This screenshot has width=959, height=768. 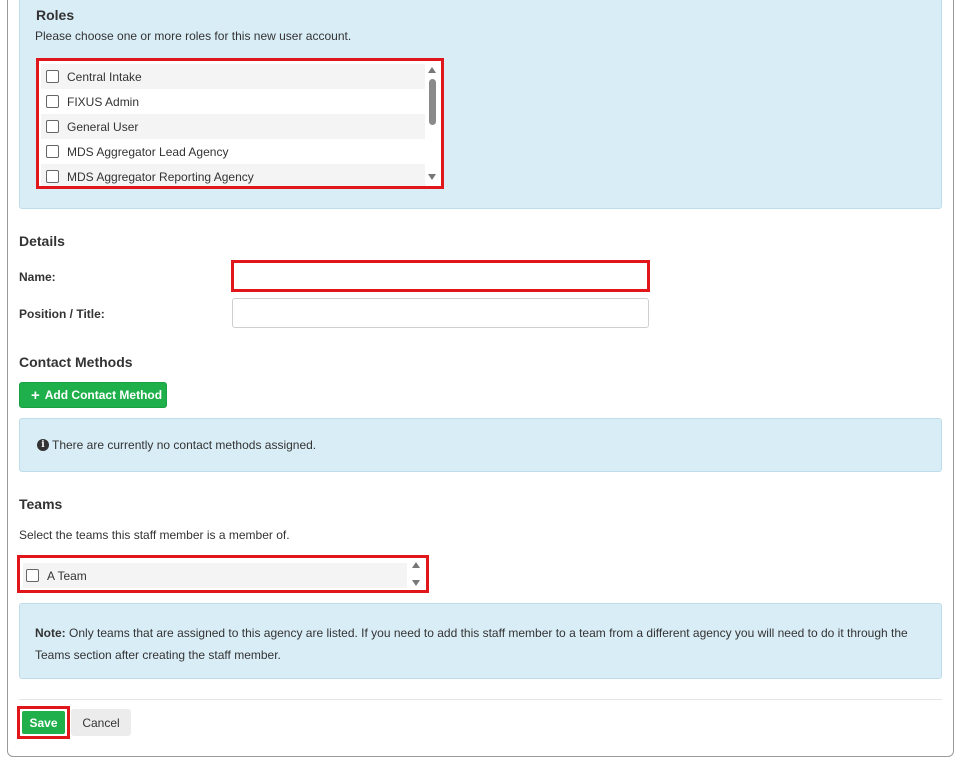 What do you see at coordinates (480, 699) in the screenshot?
I see `divider` at bounding box center [480, 699].